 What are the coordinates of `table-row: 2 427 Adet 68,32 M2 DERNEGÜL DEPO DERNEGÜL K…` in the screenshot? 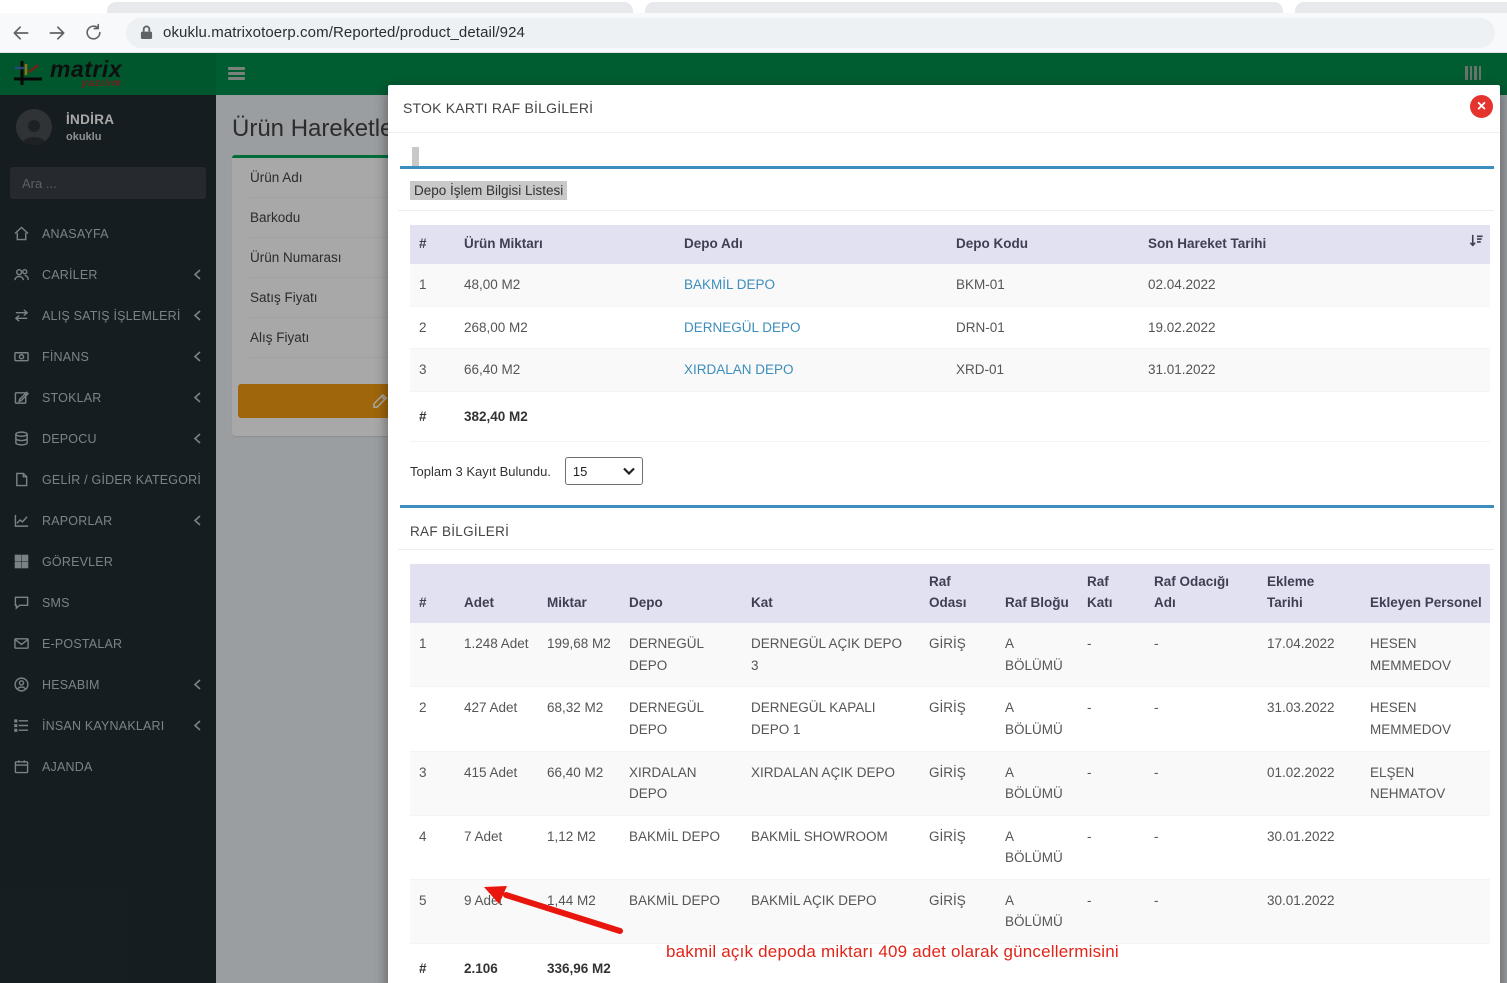 It's located at (950, 719).